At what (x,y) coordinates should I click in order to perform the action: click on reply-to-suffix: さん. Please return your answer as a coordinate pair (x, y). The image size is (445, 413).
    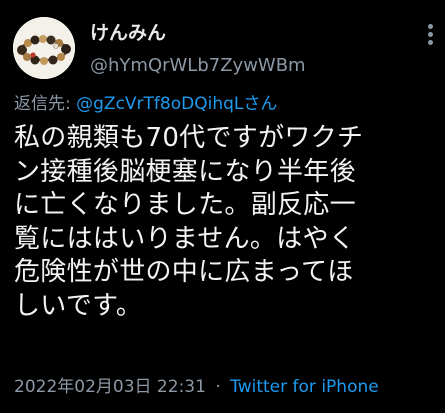
    Looking at the image, I should click on (260, 104).